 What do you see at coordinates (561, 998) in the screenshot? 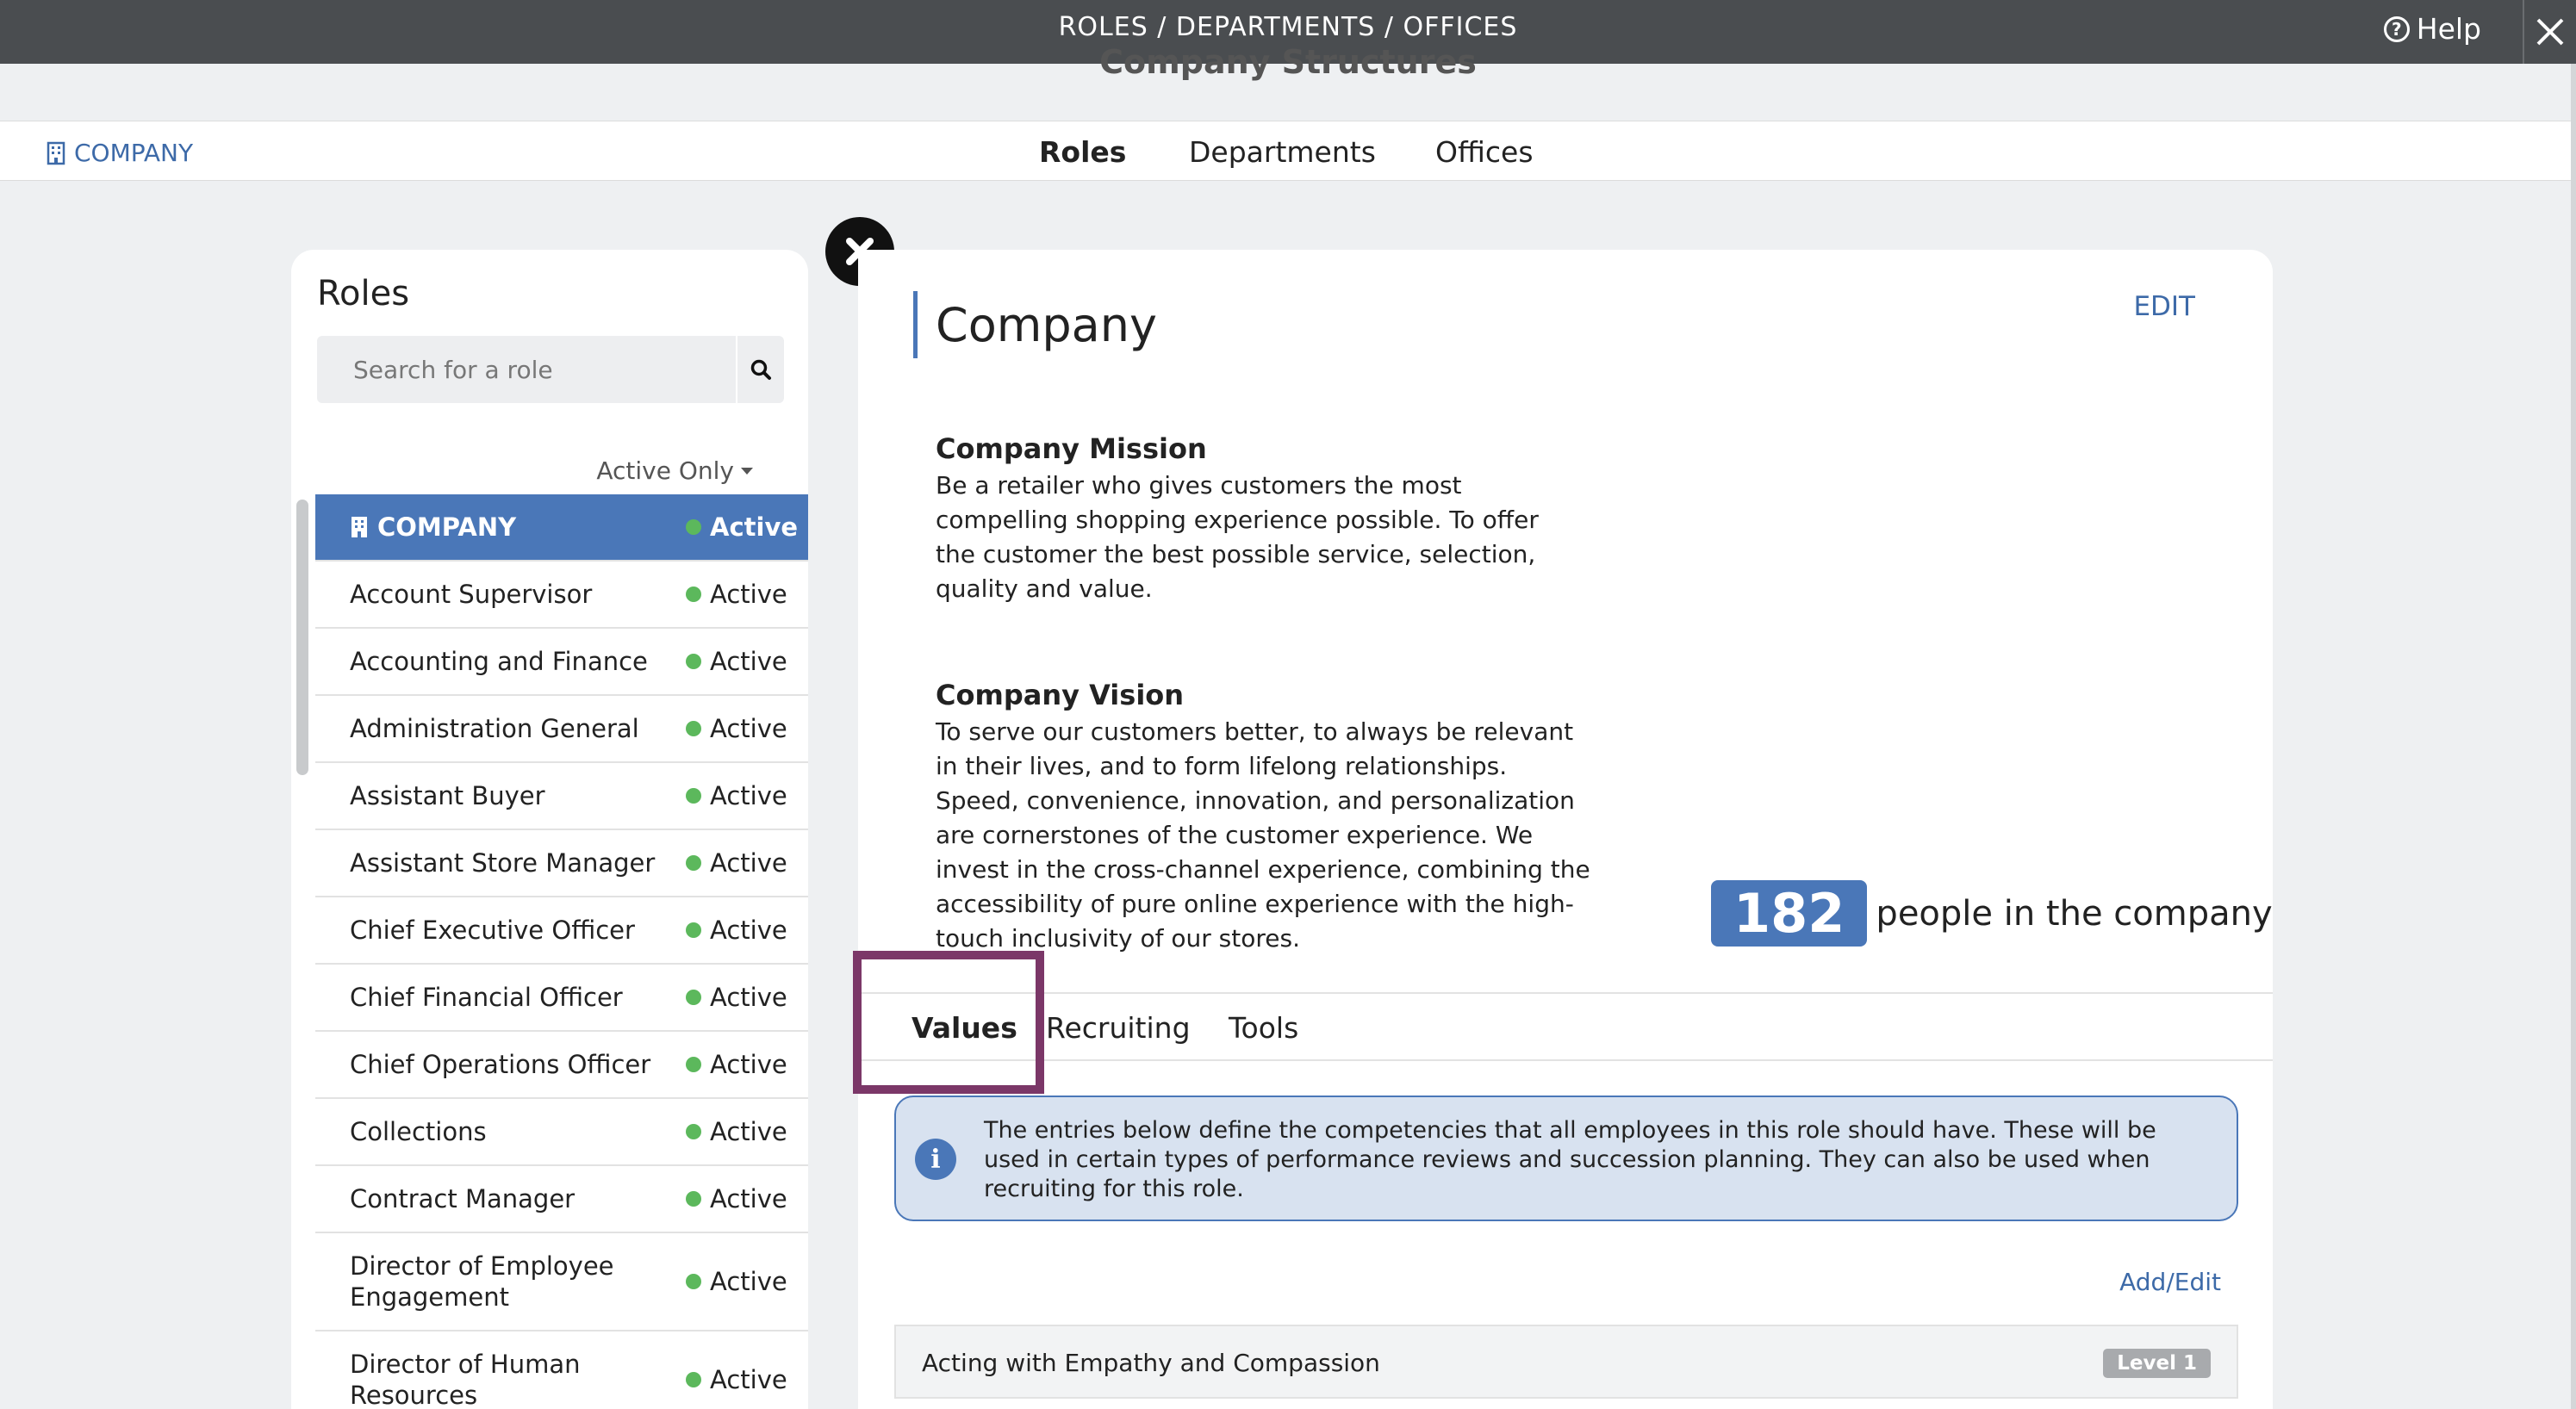
I see `role-item: Chief Financial Officer Active` at bounding box center [561, 998].